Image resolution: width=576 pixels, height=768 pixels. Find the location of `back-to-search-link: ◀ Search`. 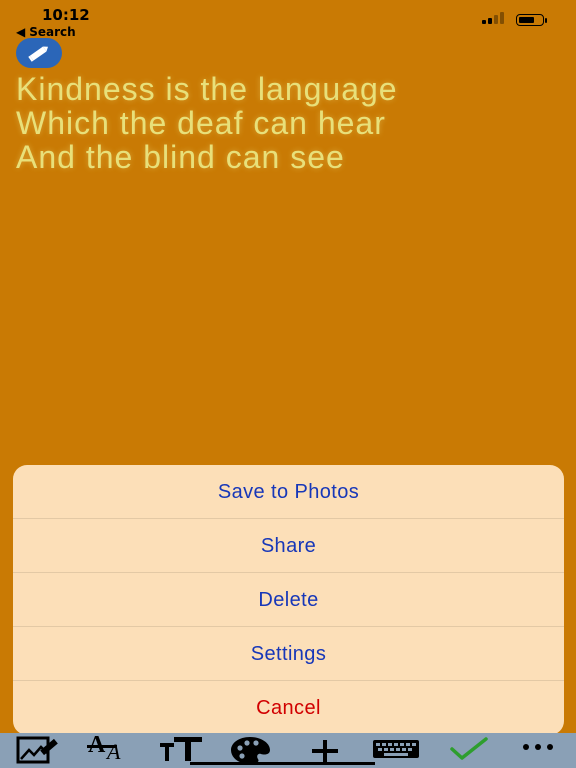

back-to-search-link: ◀ Search is located at coordinates (46, 32).